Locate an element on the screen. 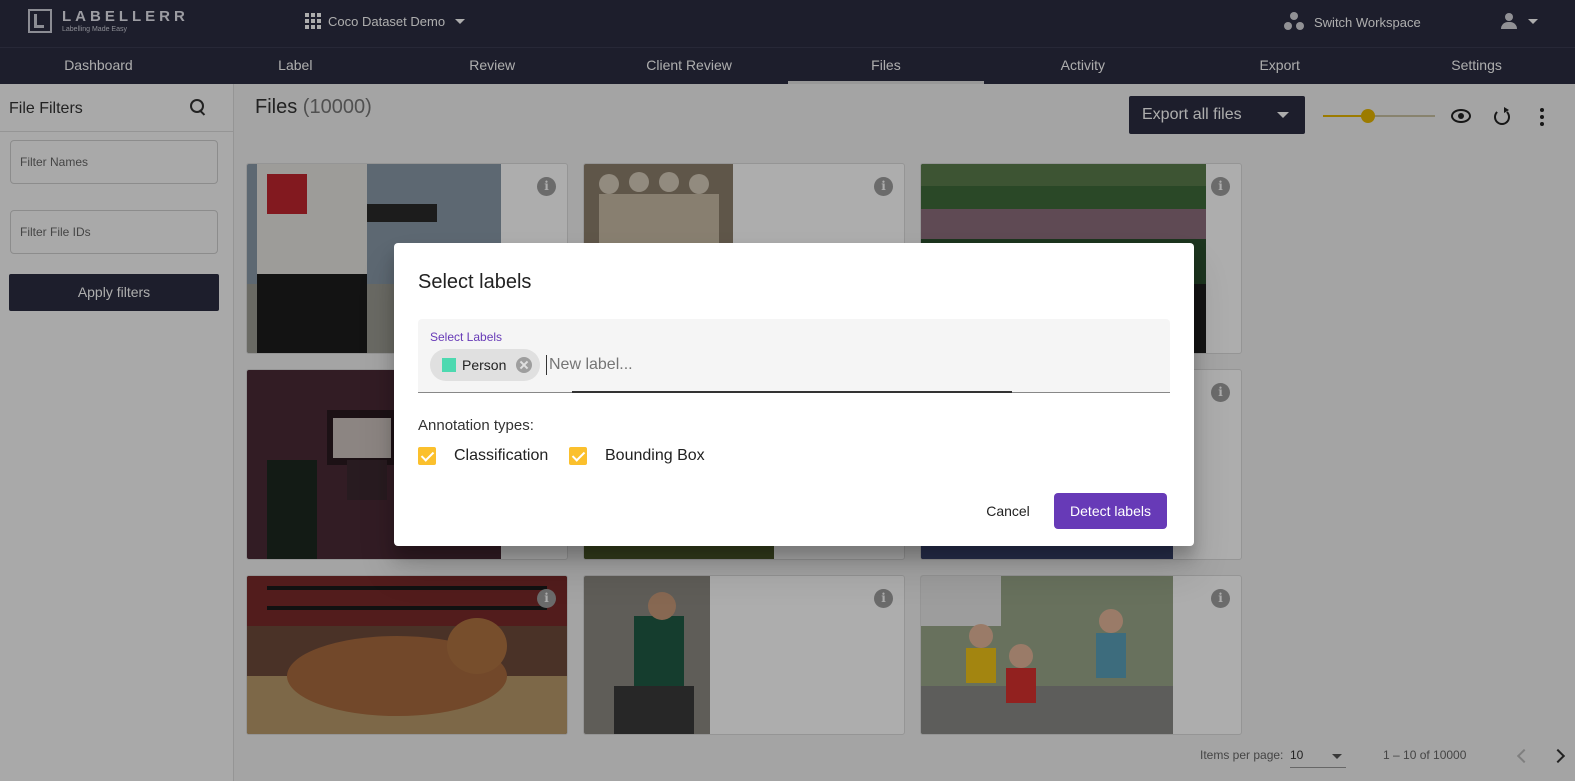 The height and width of the screenshot is (781, 1575). detect-labels-button: Detect labels is located at coordinates (1110, 511).